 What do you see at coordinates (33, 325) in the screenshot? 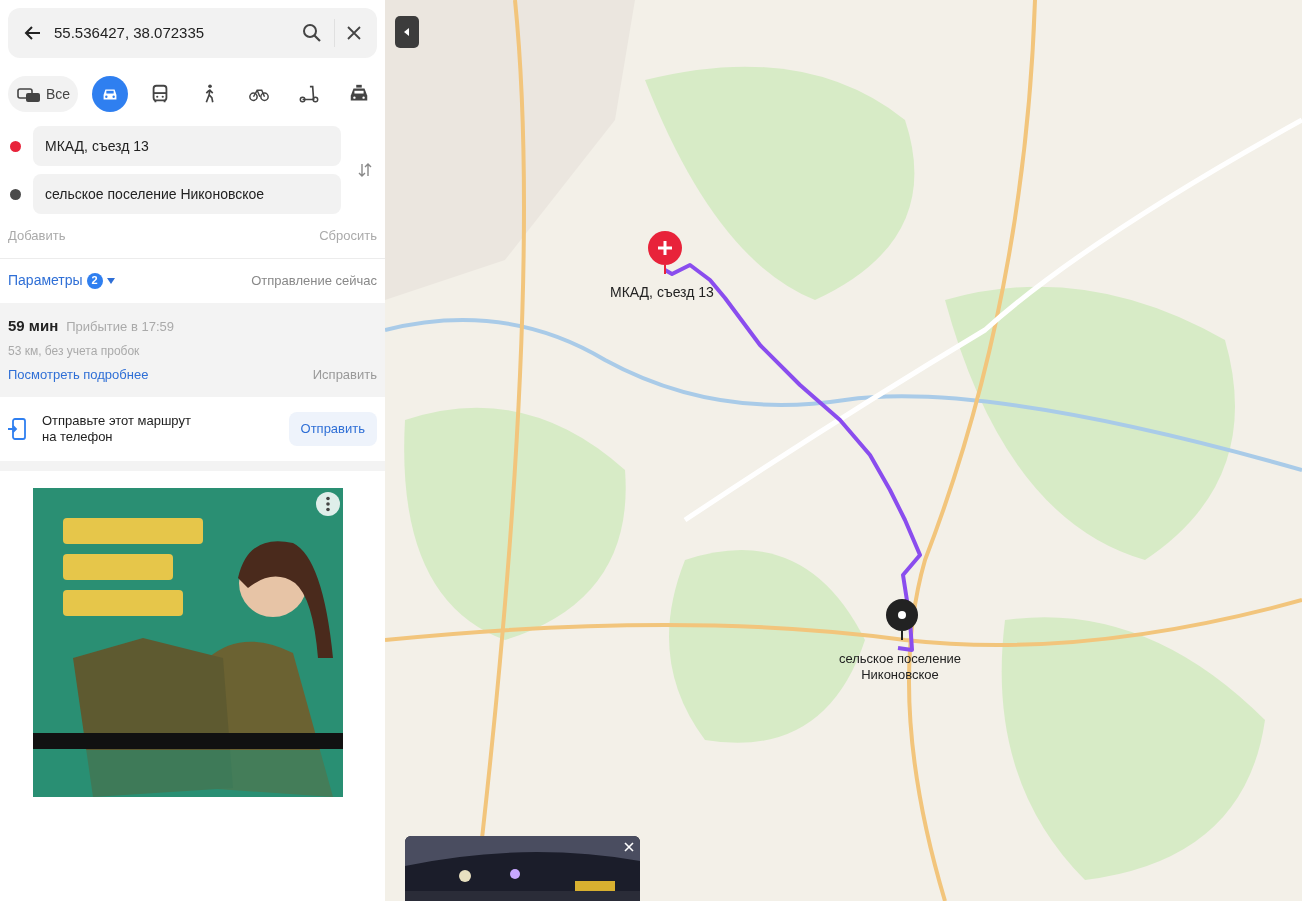
I see `route-duration: 59 мин` at bounding box center [33, 325].